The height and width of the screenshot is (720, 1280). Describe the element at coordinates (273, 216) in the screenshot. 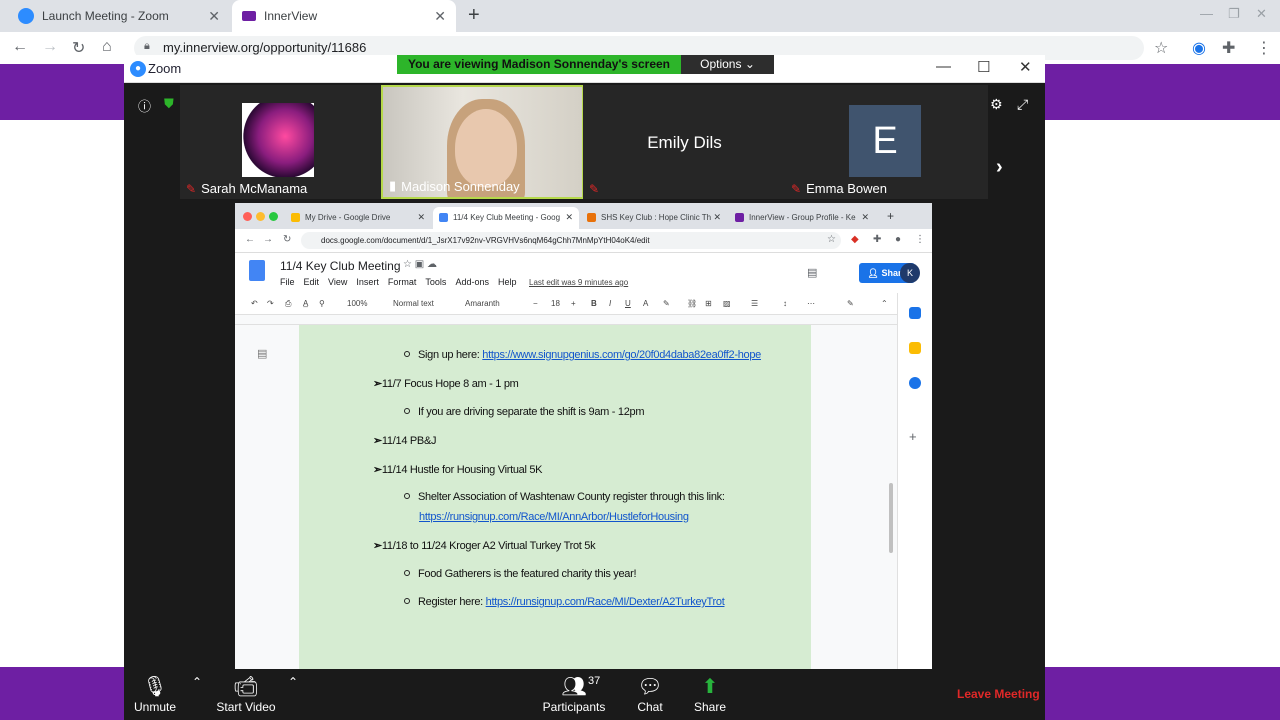

I see `mac-zoom-icon` at that location.